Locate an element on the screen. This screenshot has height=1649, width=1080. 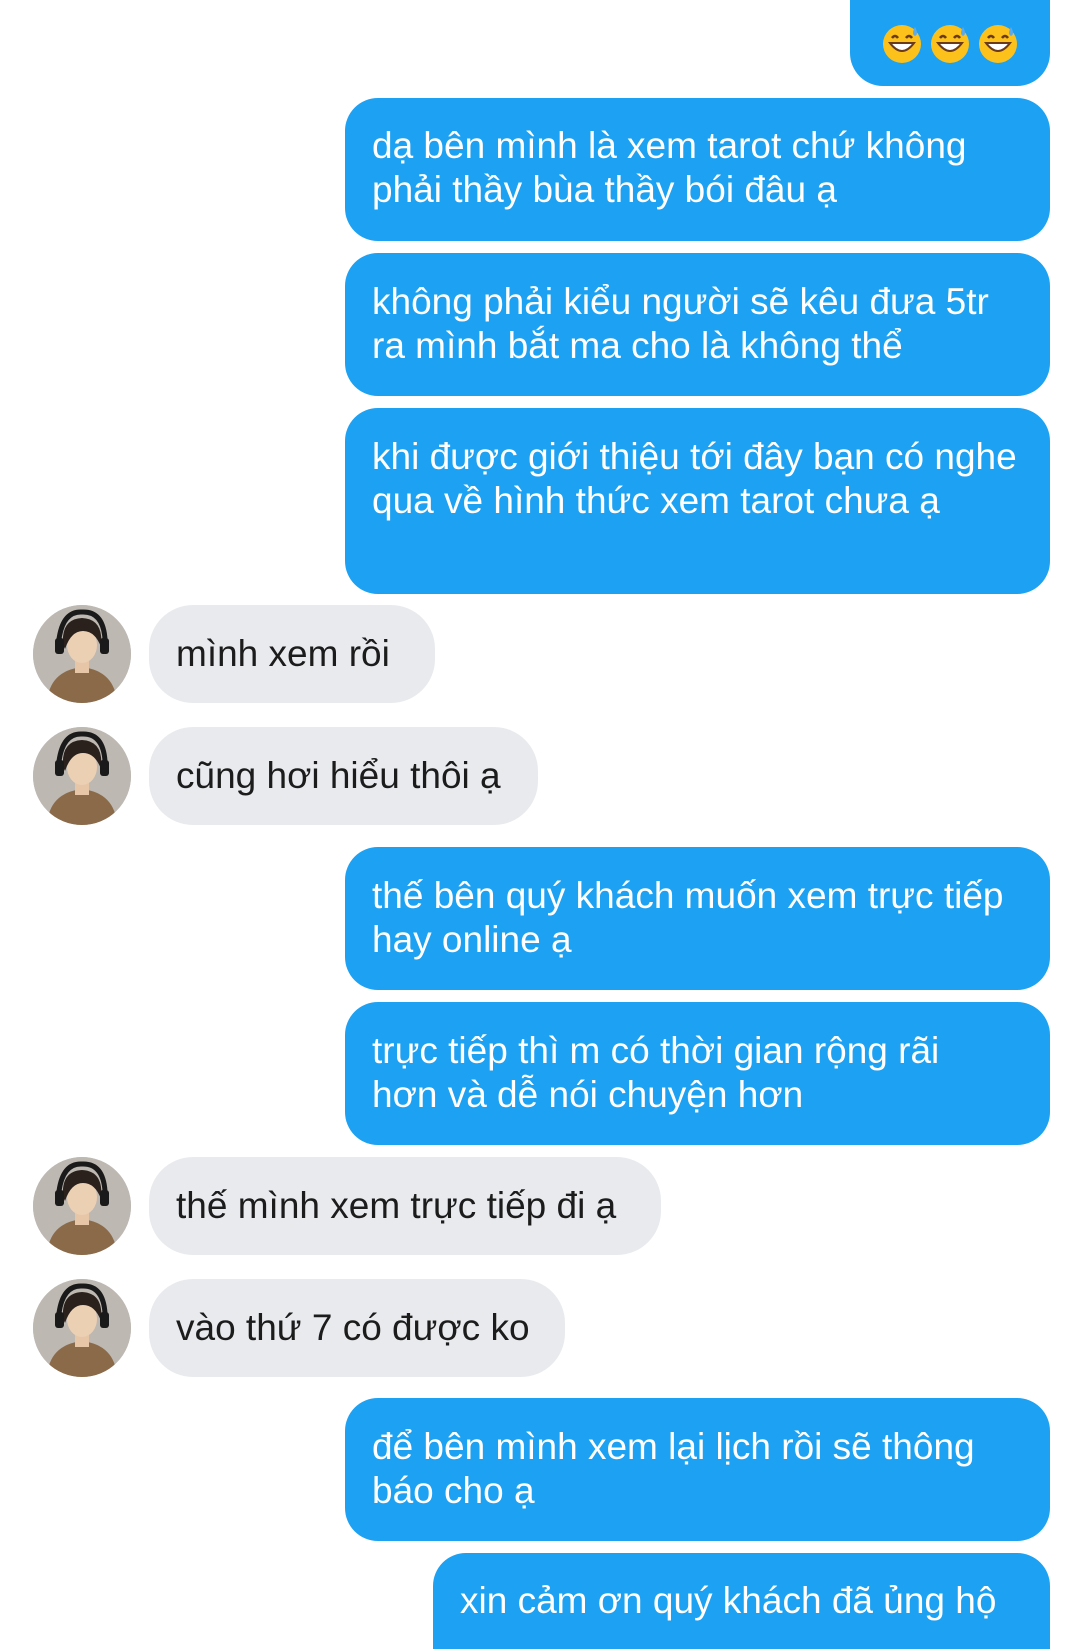
message-text: xin cảm ơn quý khách đã ủng hộ is located at coordinates (728, 1600).